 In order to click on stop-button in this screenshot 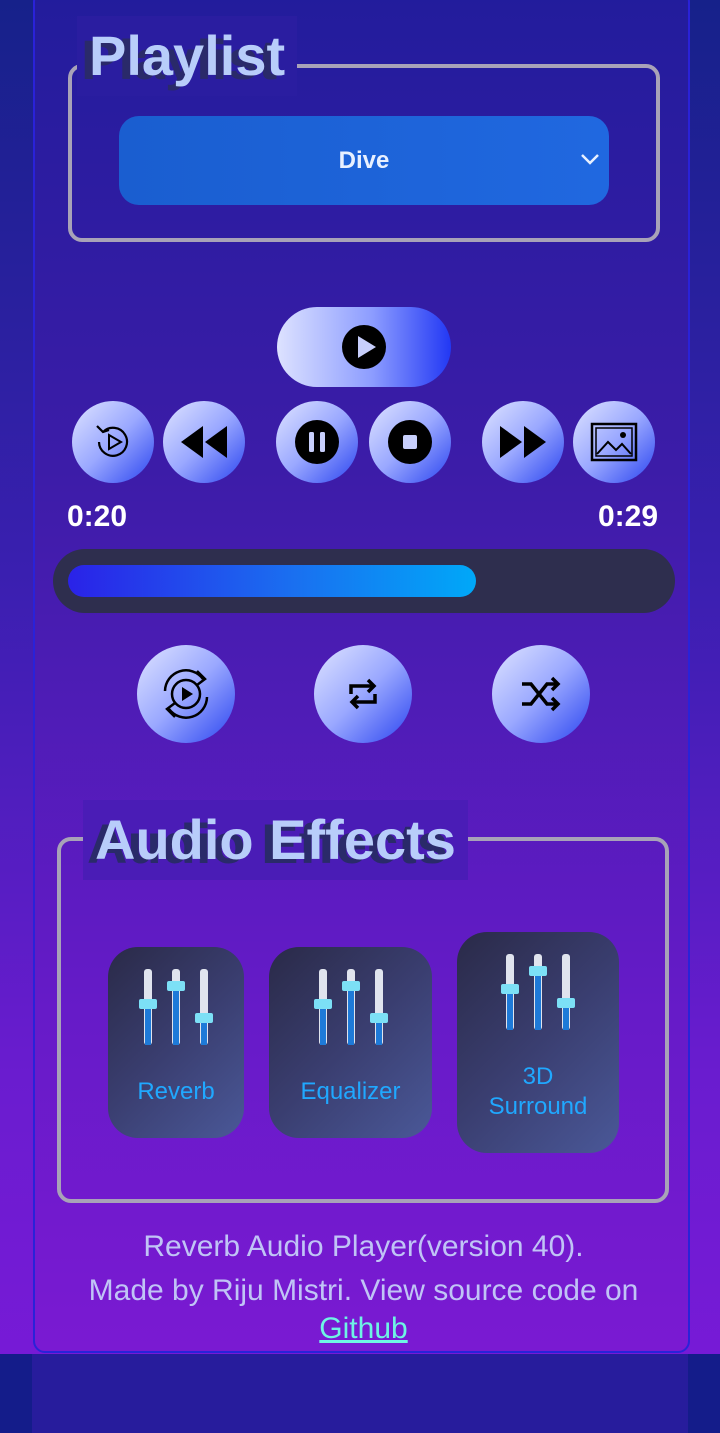, I will do `click(410, 442)`.